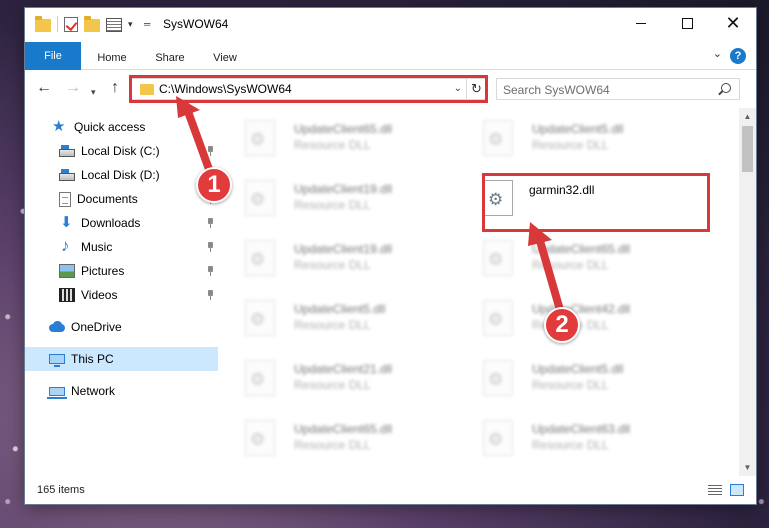 The image size is (769, 528). What do you see at coordinates (44, 88) in the screenshot?
I see `back-arrow-icon: ←` at bounding box center [44, 88].